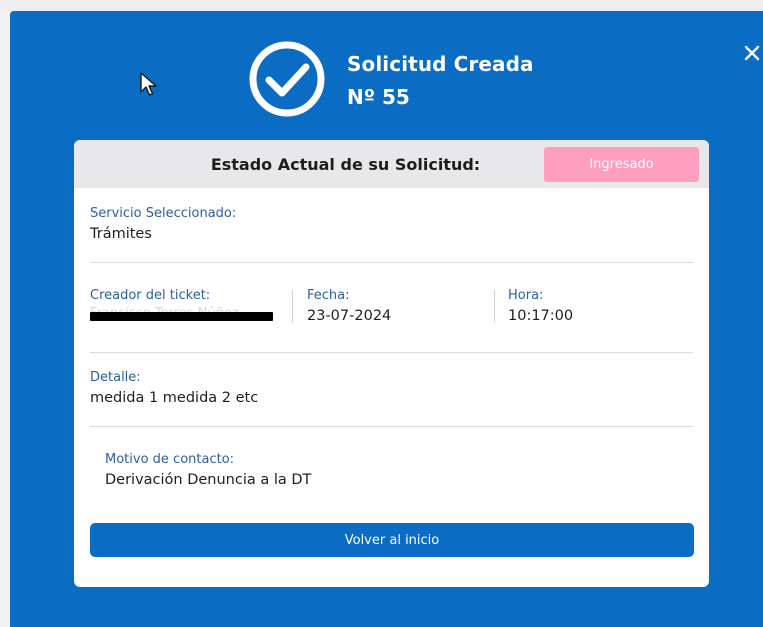 The height and width of the screenshot is (627, 763). Describe the element at coordinates (349, 316) in the screenshot. I see `date-value: 23-07-2024` at that location.